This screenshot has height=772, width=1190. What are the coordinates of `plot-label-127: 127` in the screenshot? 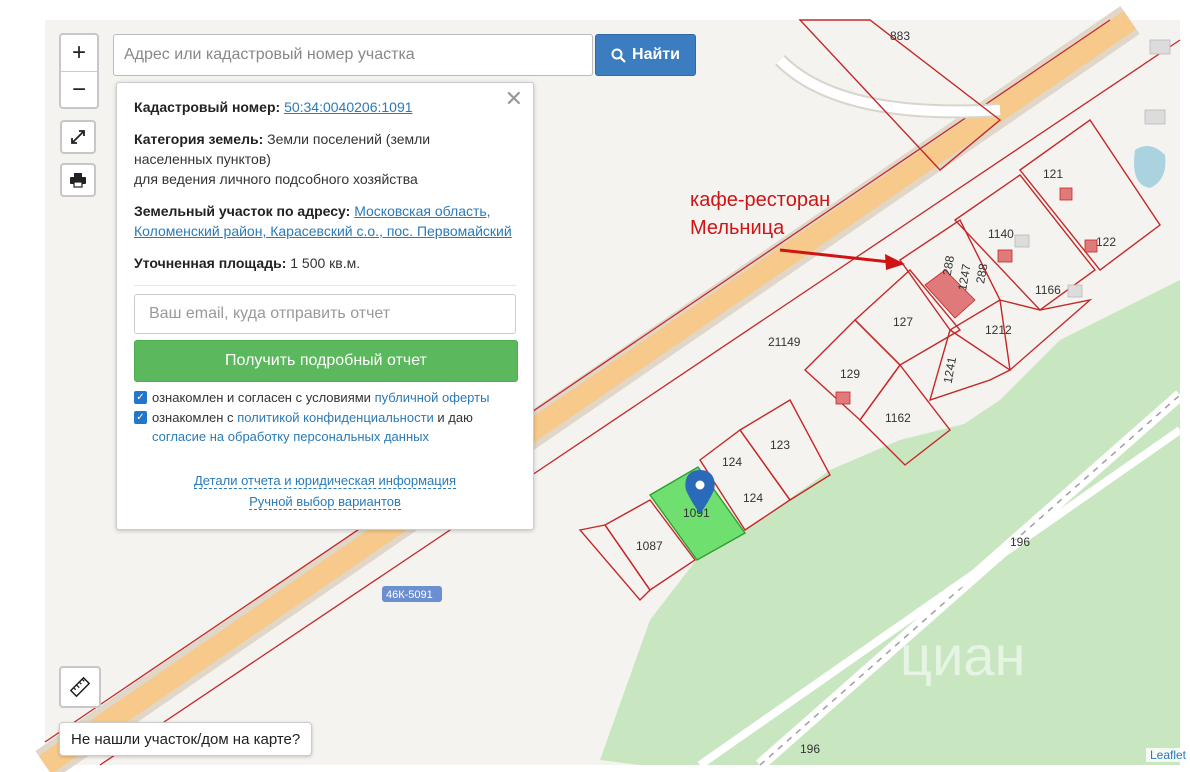 It's located at (903, 322).